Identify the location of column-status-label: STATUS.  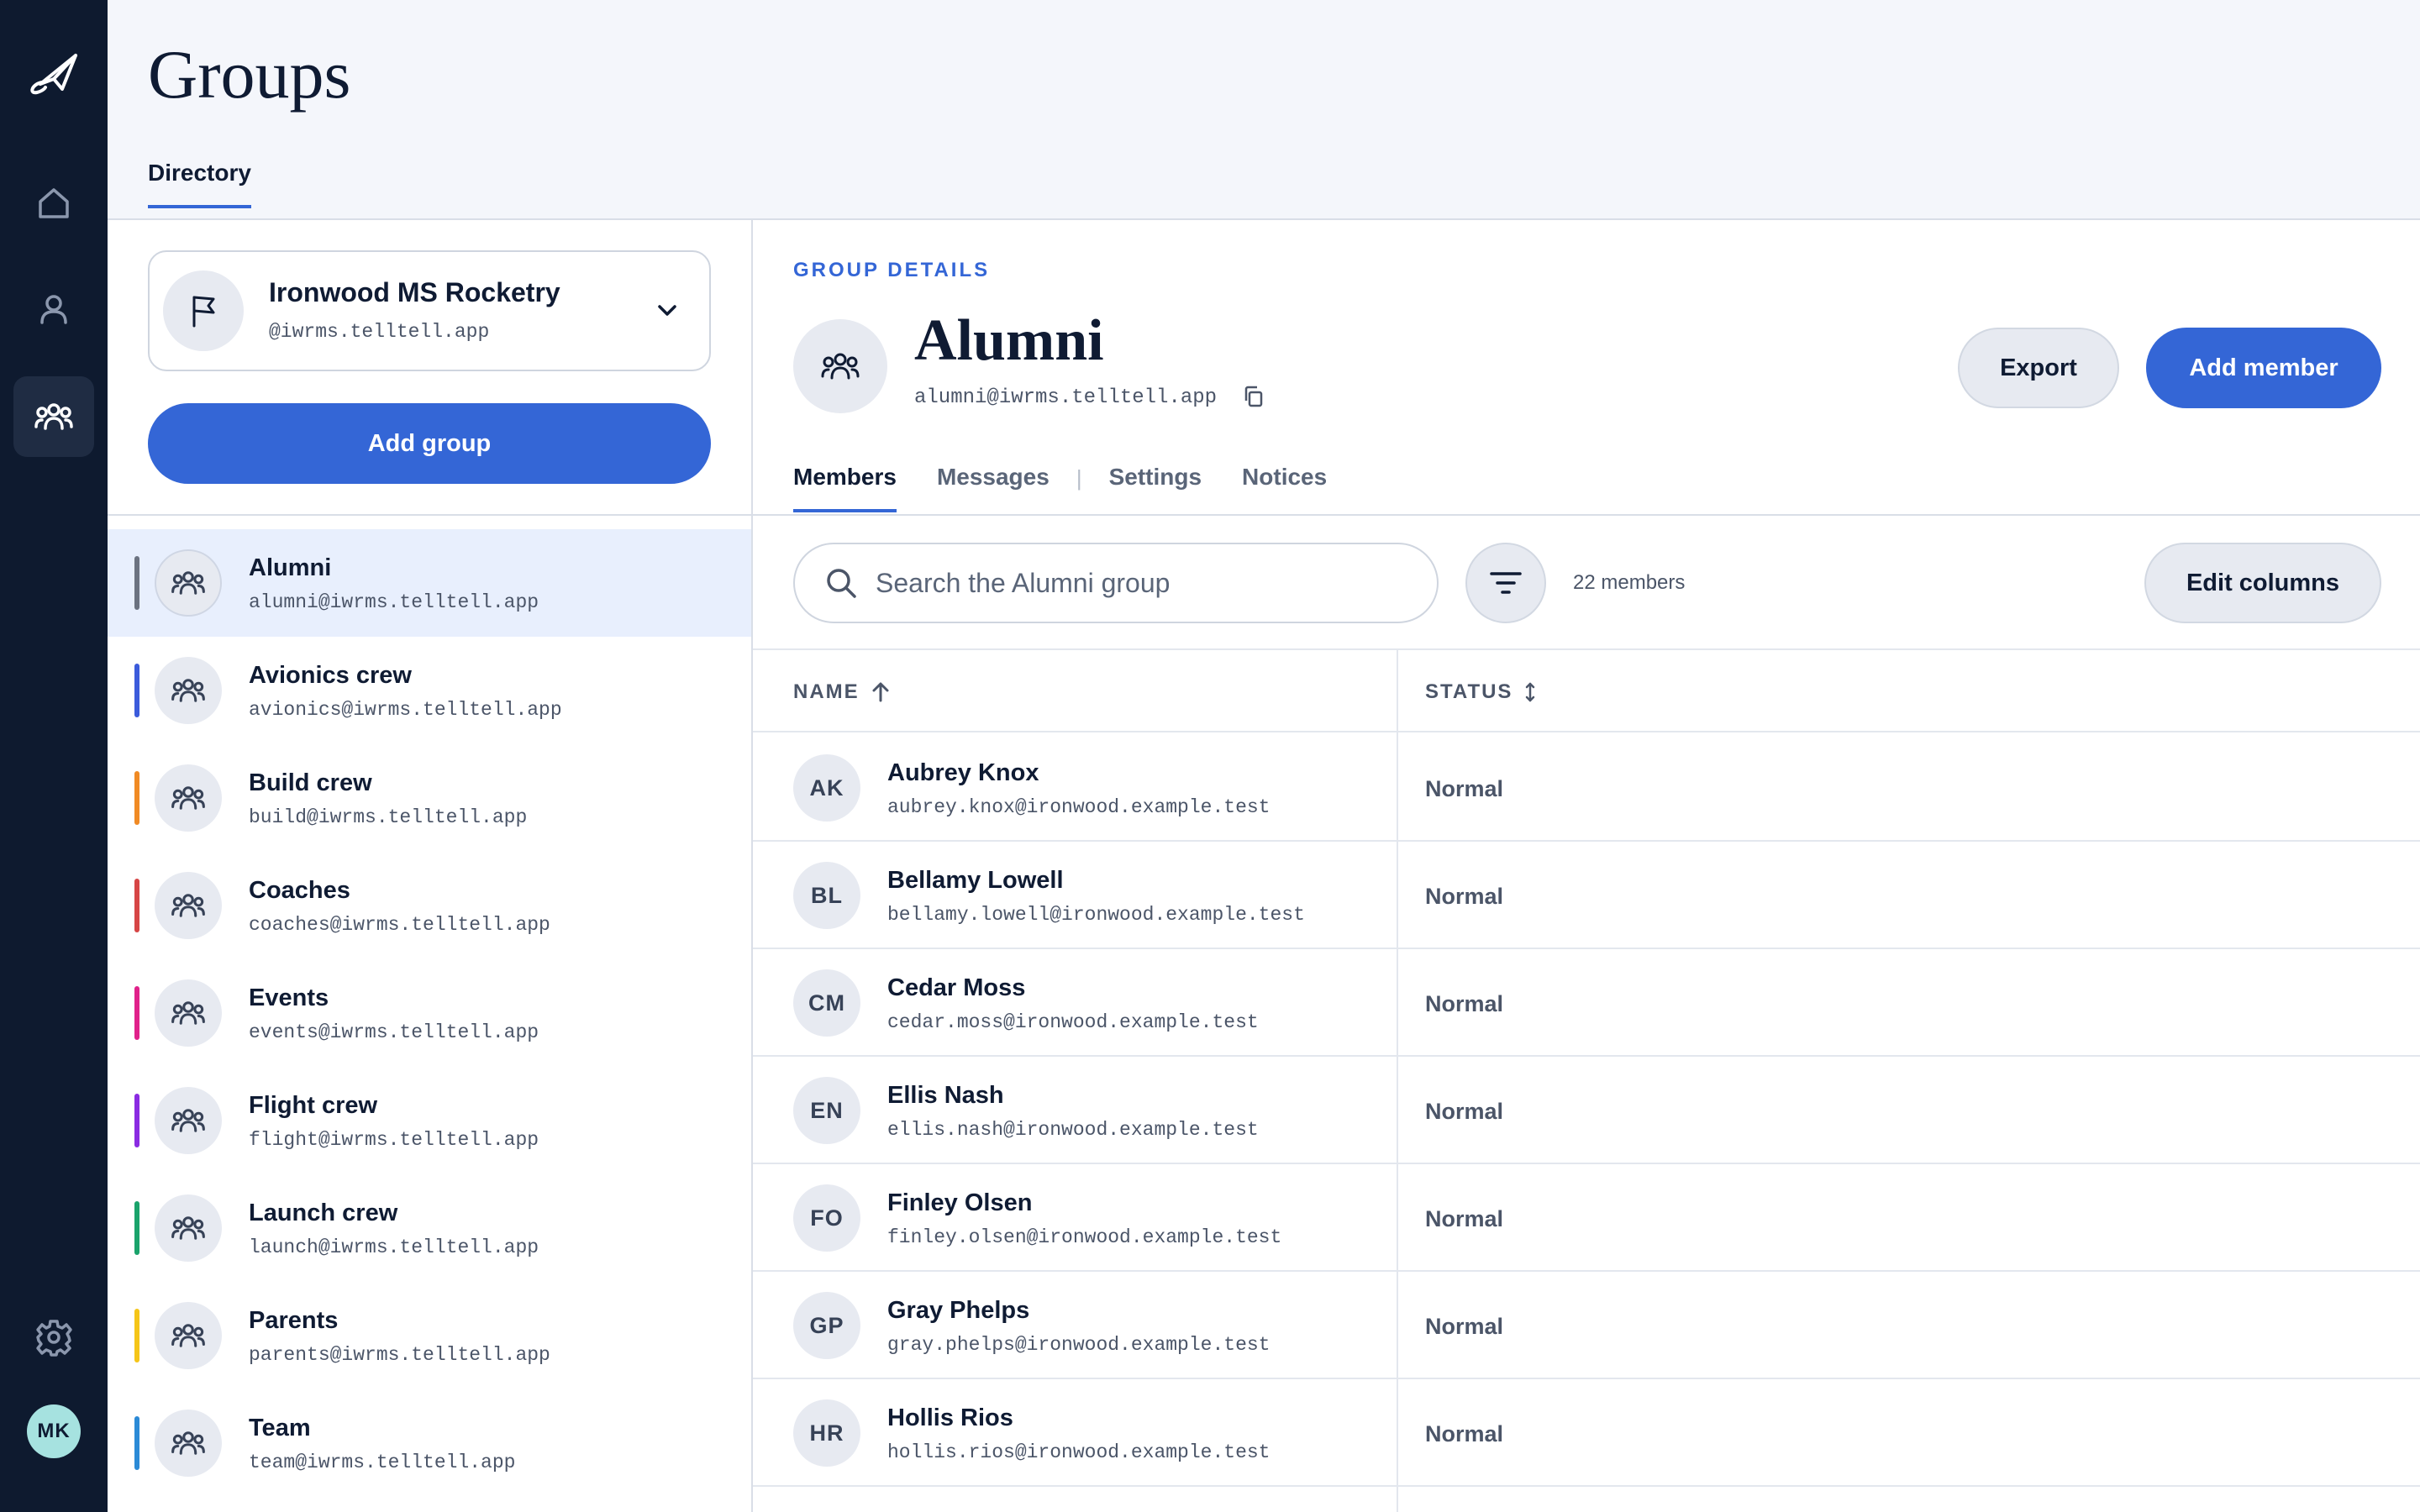
(1469, 691).